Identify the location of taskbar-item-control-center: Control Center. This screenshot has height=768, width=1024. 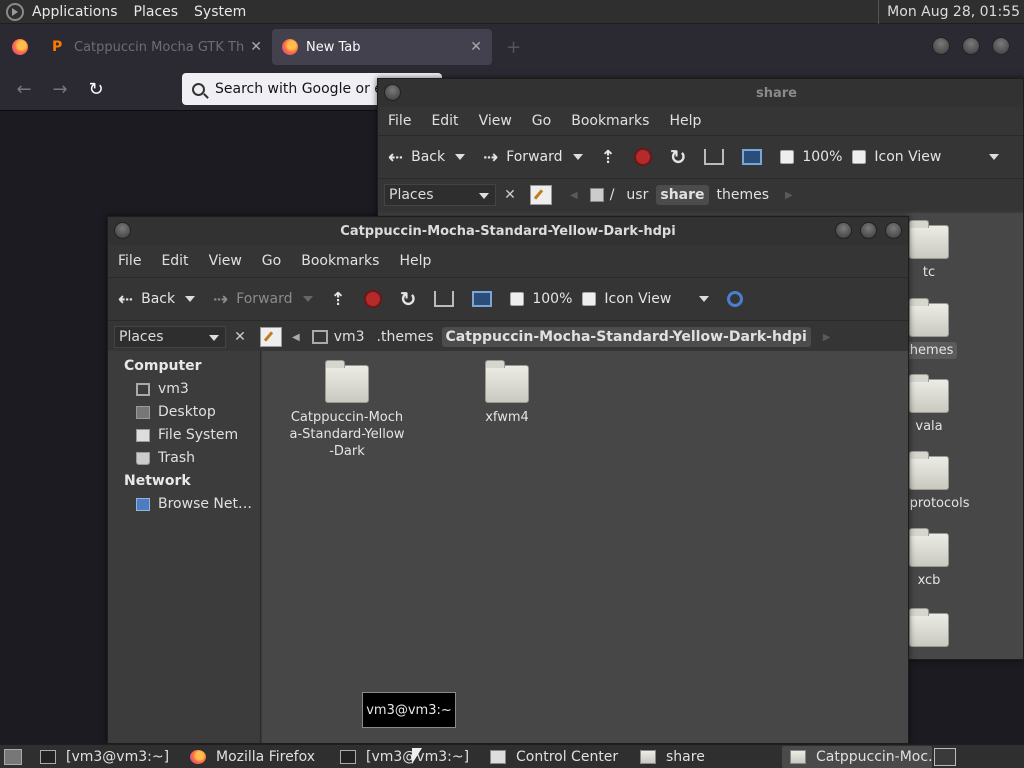
(557, 757).